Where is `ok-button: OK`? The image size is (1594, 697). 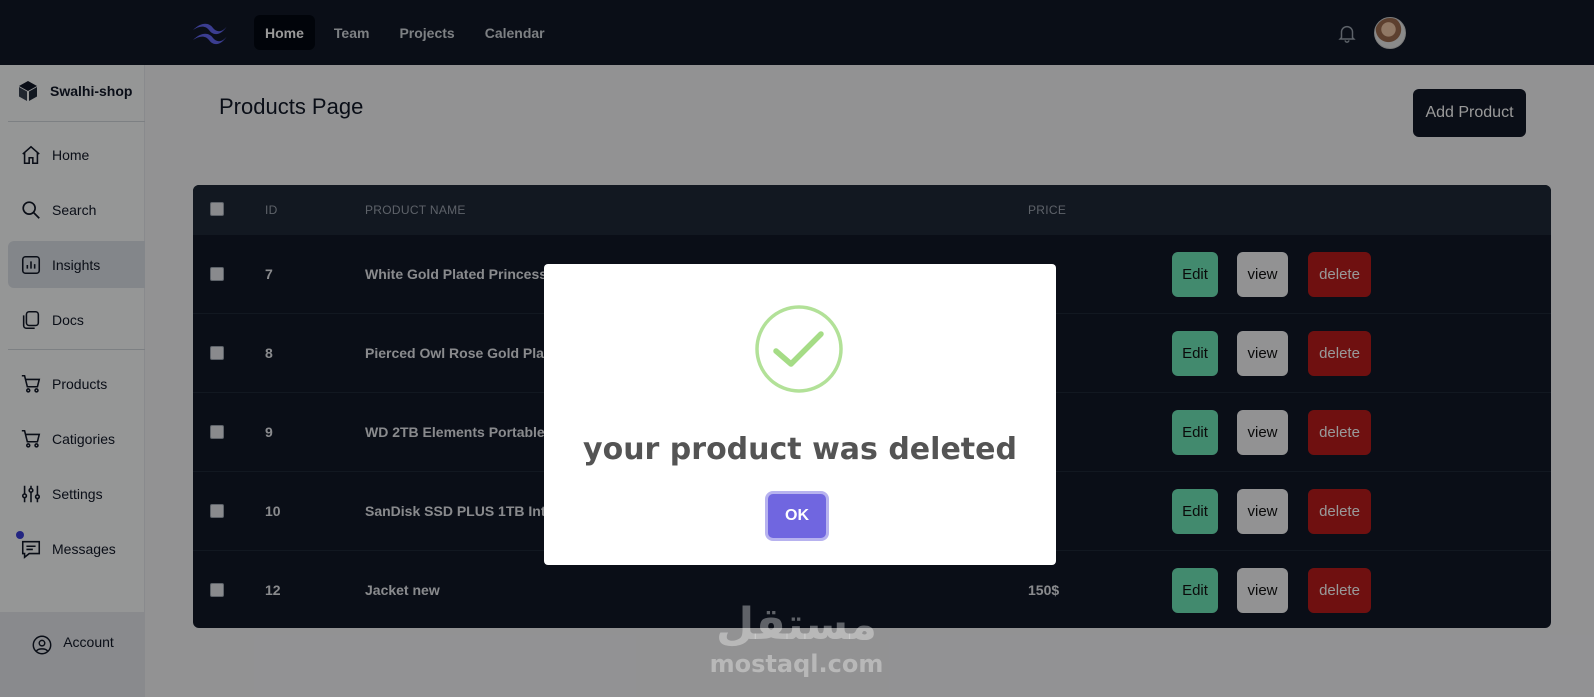 ok-button: OK is located at coordinates (797, 516).